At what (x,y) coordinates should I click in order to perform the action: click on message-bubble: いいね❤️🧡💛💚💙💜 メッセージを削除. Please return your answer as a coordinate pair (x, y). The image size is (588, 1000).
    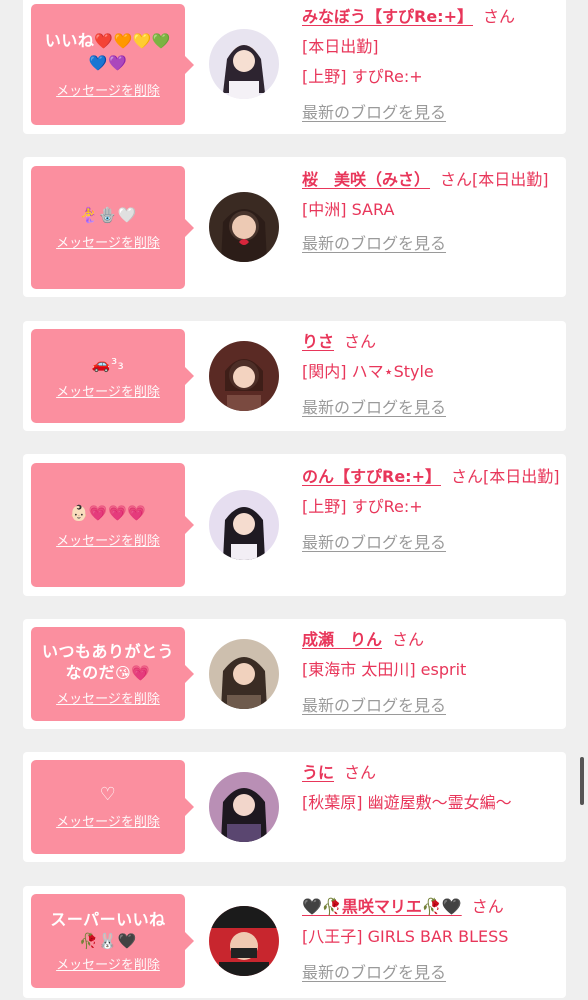
    Looking at the image, I should click on (112, 64).